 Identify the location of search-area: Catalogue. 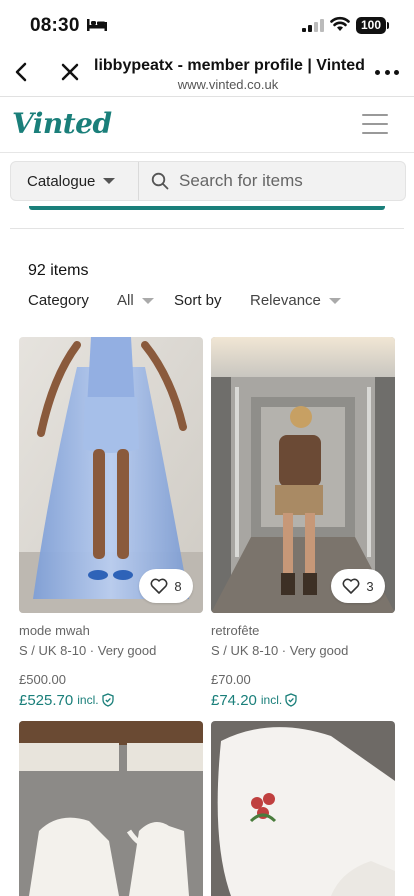
(207, 181).